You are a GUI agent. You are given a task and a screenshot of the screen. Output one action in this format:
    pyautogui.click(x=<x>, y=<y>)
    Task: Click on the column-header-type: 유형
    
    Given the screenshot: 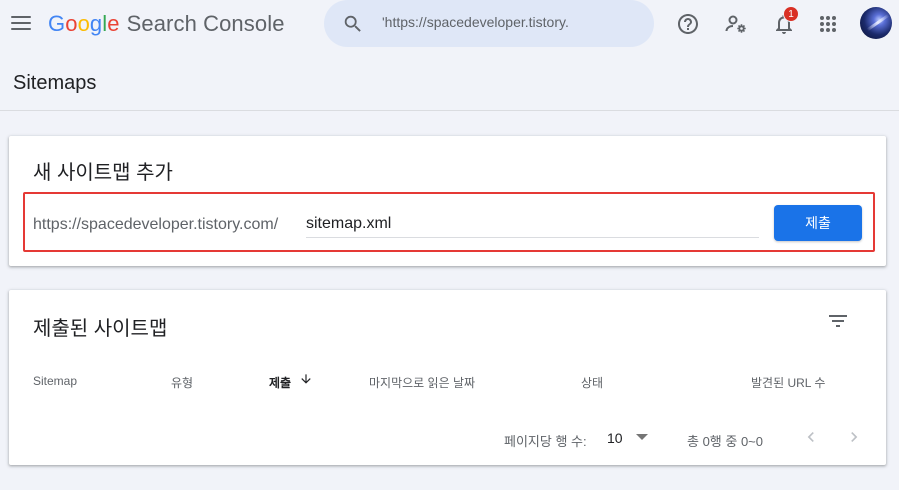 What is the action you would take?
    pyautogui.click(x=182, y=382)
    